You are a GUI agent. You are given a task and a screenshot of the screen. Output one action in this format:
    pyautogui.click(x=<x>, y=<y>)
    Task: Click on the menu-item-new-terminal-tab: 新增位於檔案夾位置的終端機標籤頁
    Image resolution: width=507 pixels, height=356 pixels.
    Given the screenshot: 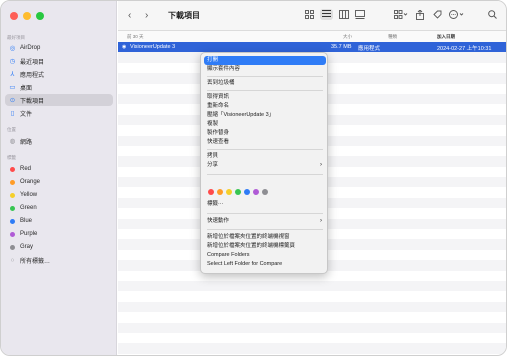 What is the action you would take?
    pyautogui.click(x=265, y=246)
    